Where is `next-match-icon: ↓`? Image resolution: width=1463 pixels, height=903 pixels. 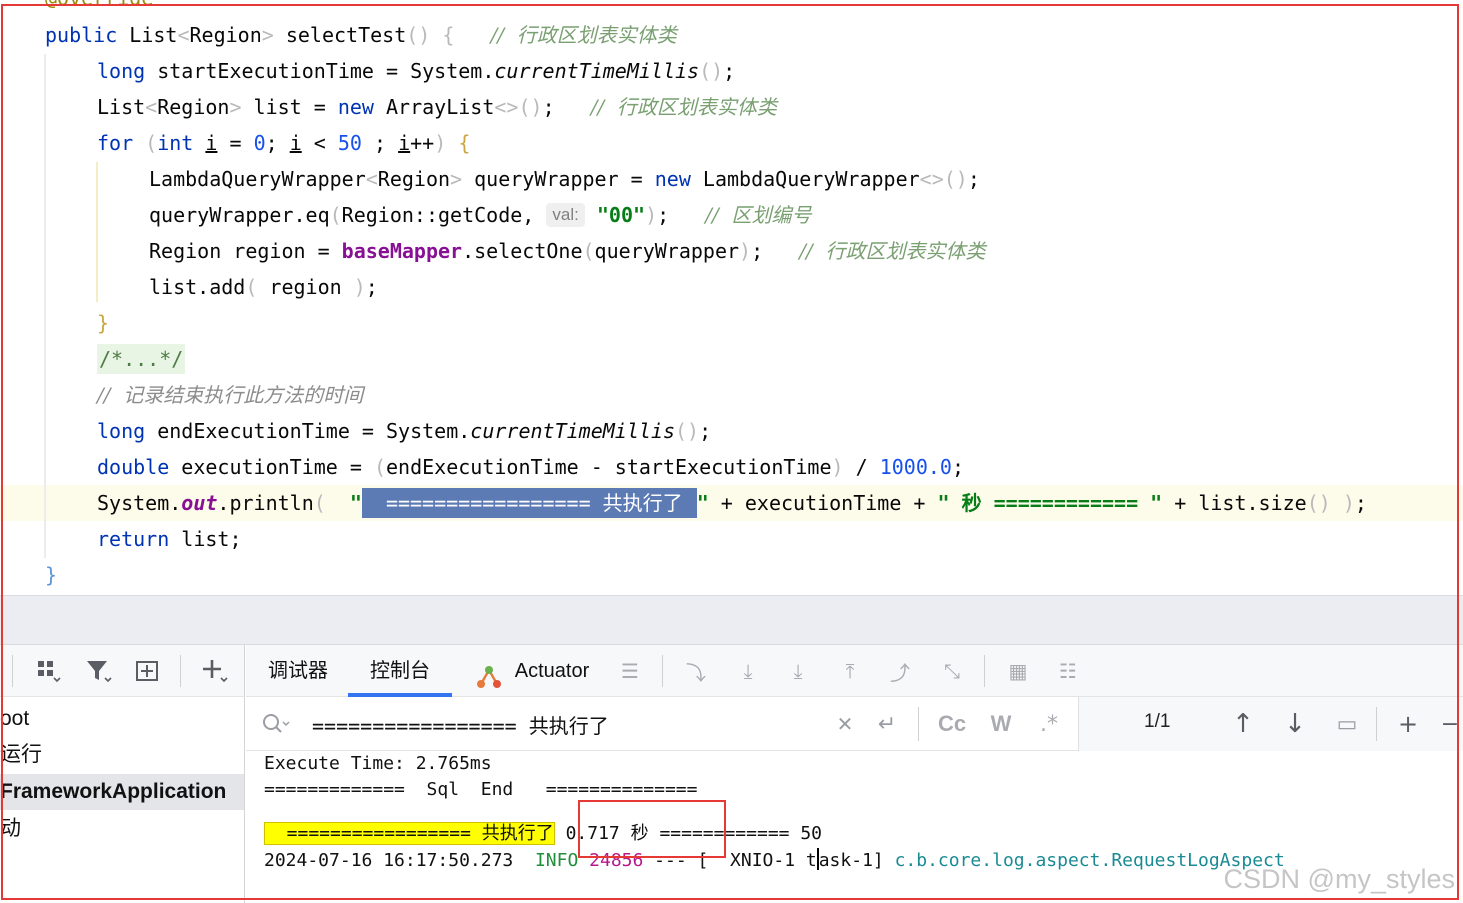
next-match-icon: ↓ is located at coordinates (1295, 724).